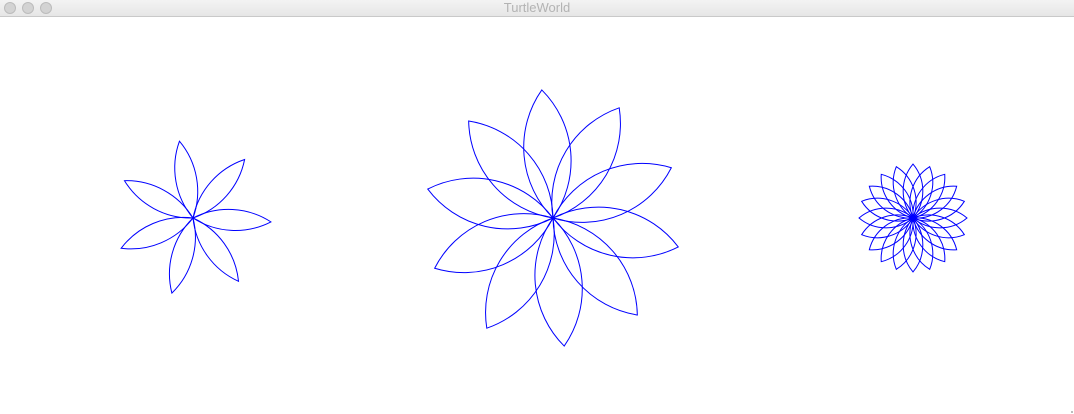 The width and height of the screenshot is (1074, 414). I want to click on flower-20-petals, so click(913, 218).